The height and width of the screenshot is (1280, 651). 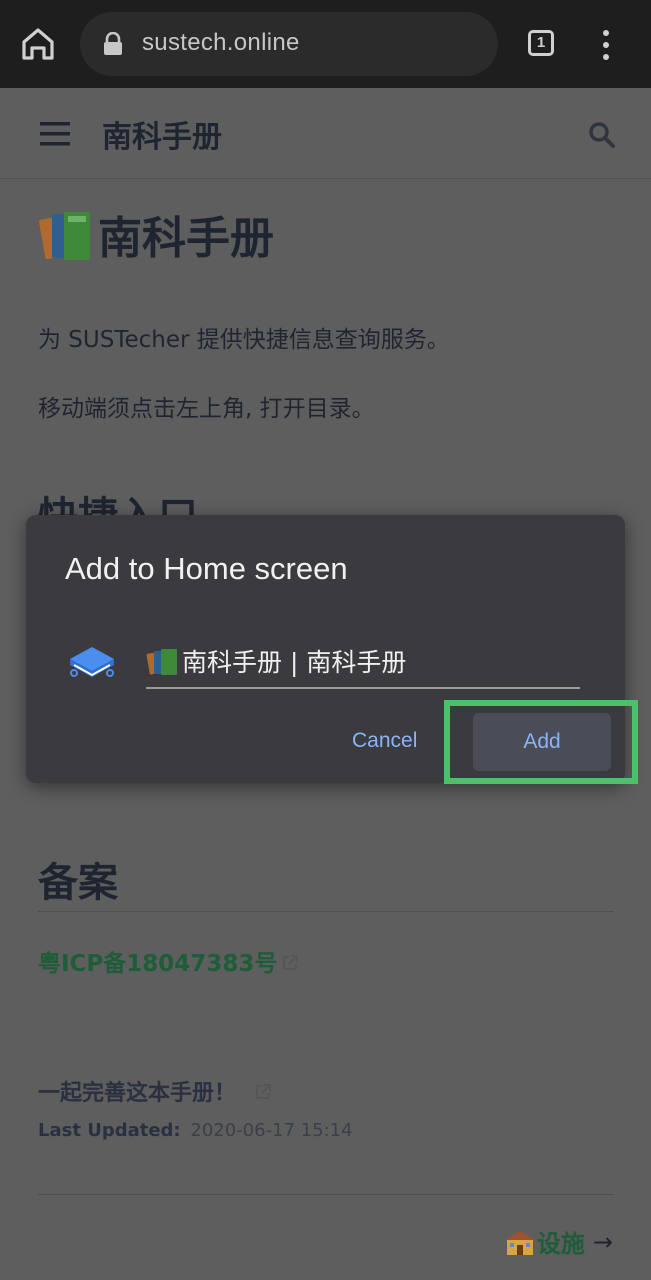 I want to click on cancel-button: Cancel, so click(x=384, y=741).